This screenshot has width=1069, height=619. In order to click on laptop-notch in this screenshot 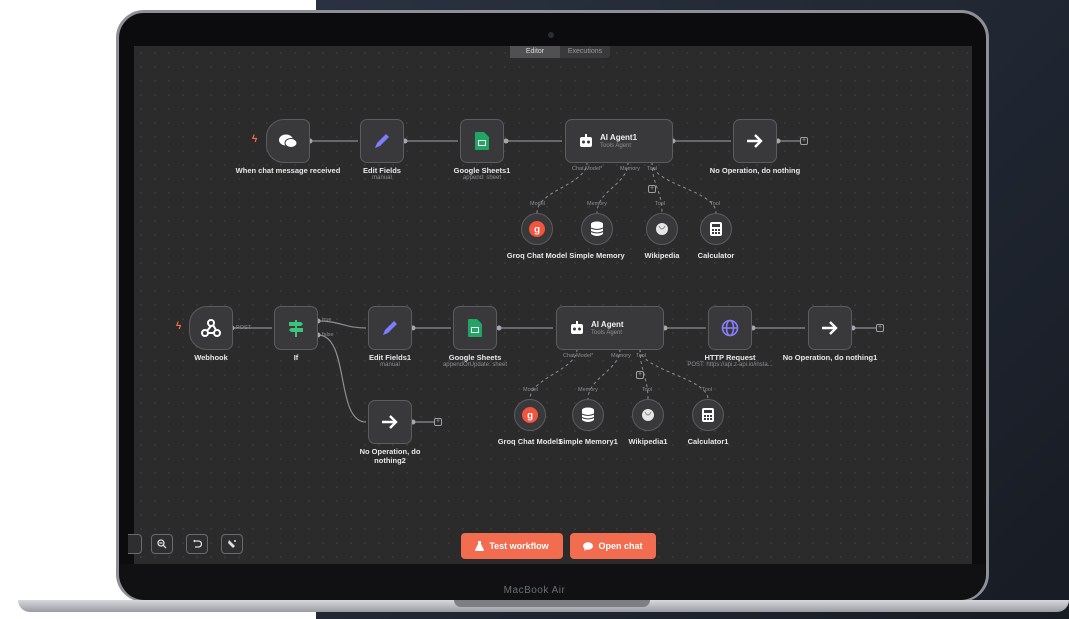, I will do `click(552, 603)`.